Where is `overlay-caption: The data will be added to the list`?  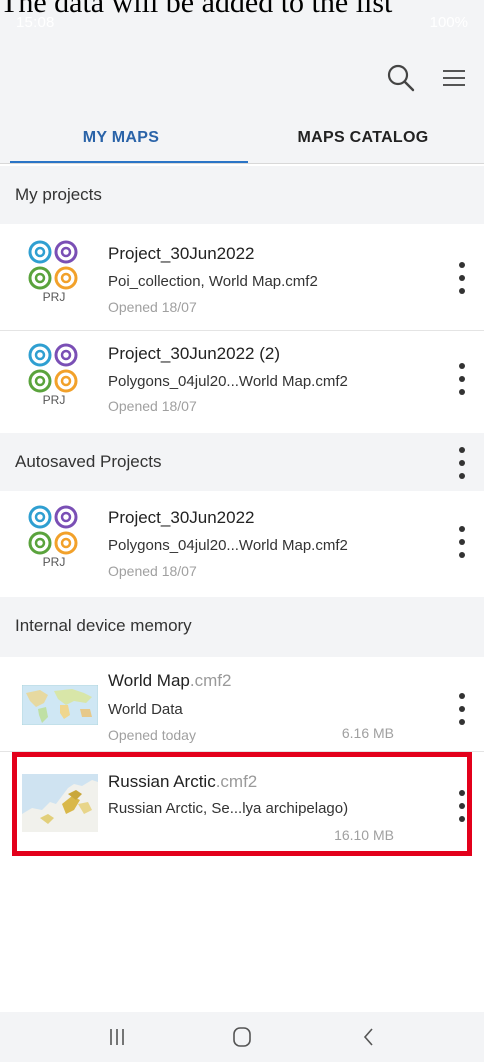
overlay-caption: The data will be added to the list is located at coordinates (196, 9).